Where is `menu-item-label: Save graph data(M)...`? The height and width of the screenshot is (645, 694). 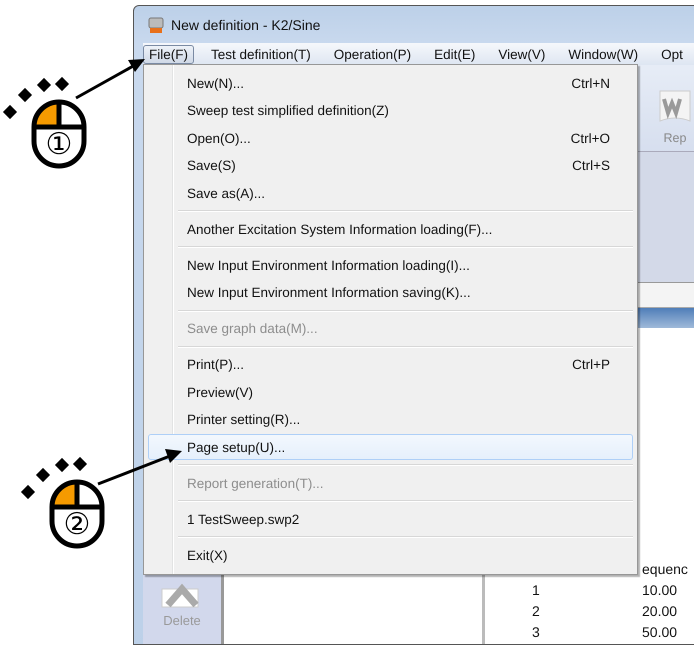 menu-item-label: Save graph data(M)... is located at coordinates (252, 328).